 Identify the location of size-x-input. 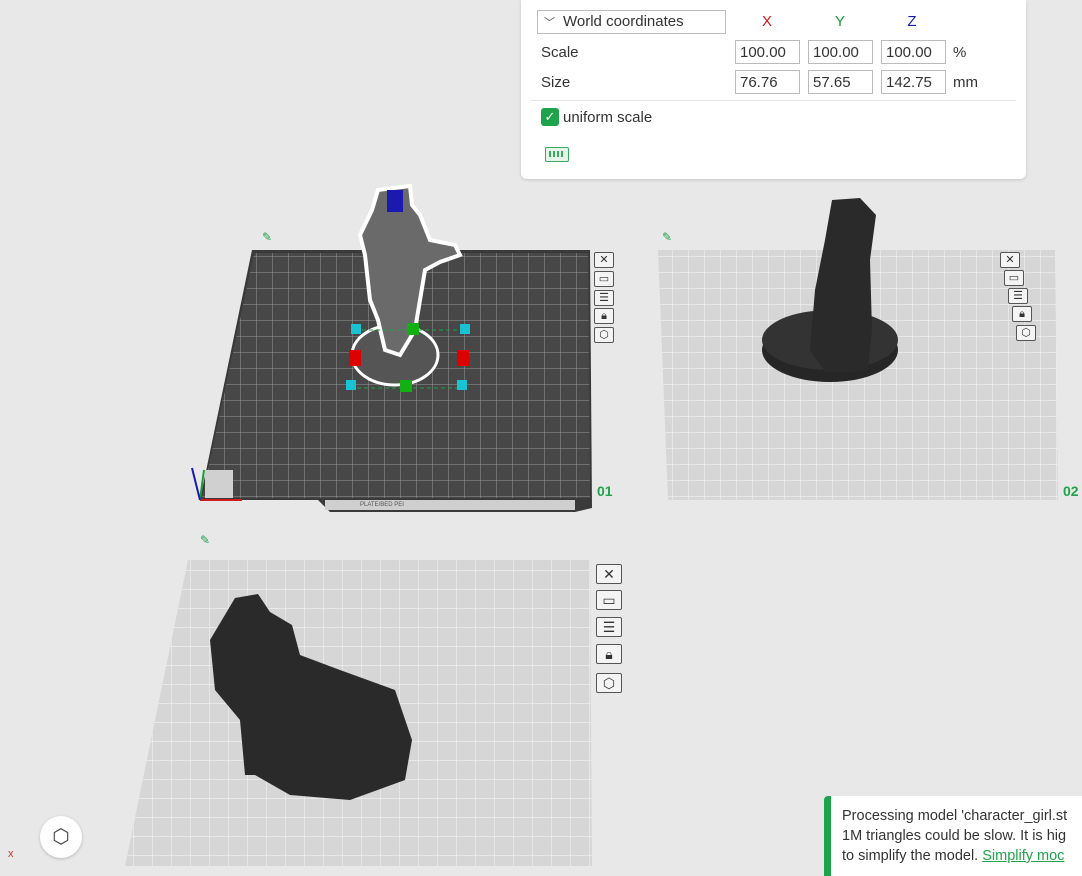
(767, 82).